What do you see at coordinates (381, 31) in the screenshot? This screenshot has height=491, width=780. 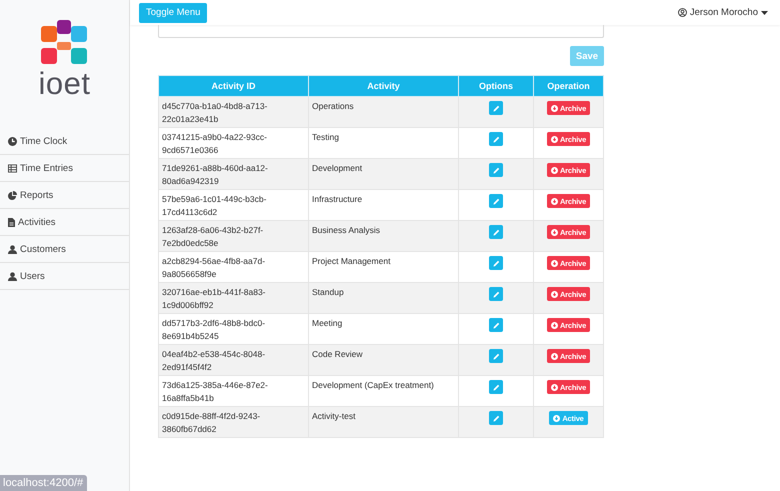 I see `text-area` at bounding box center [381, 31].